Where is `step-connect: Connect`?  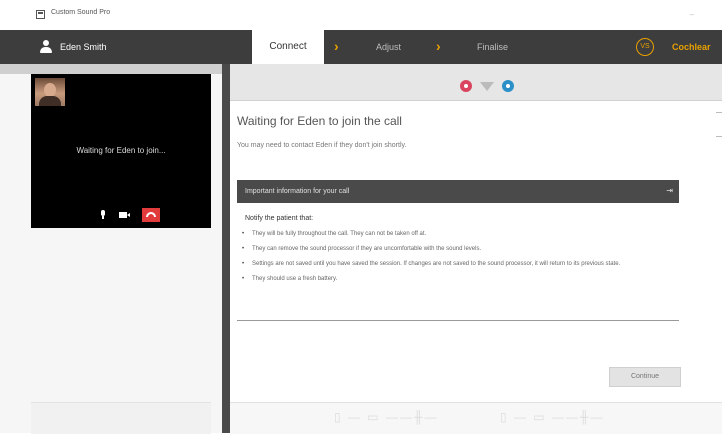
step-connect: Connect is located at coordinates (288, 47).